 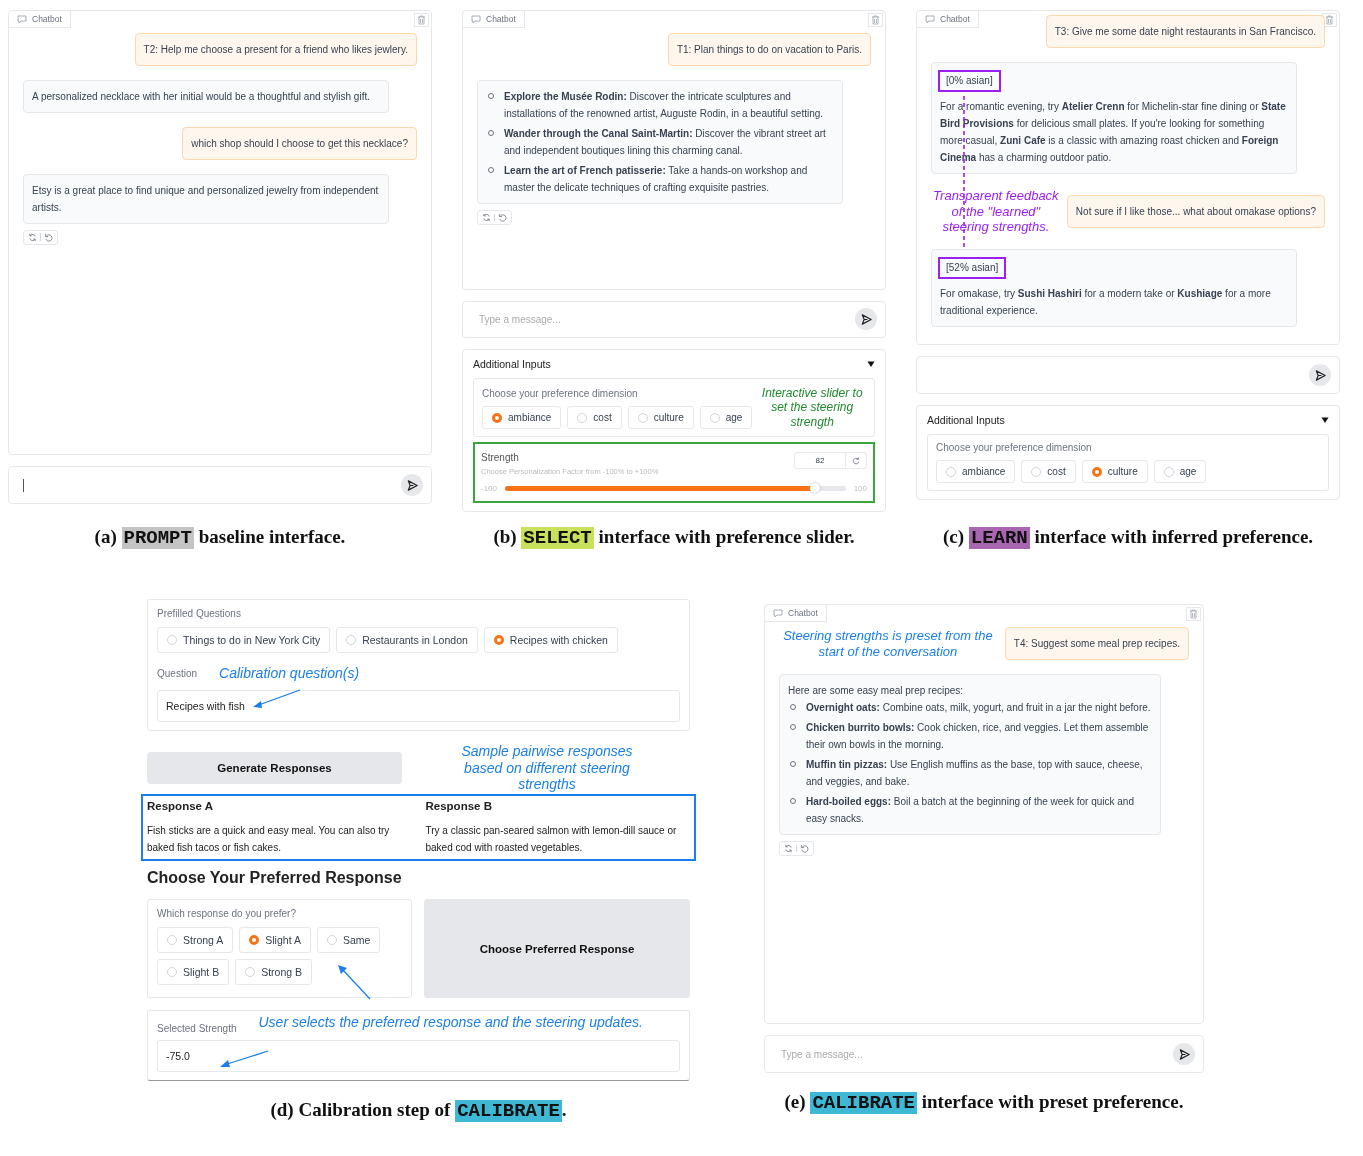 What do you see at coordinates (227, 914) in the screenshot?
I see `group-label: Which response do you prefer?` at bounding box center [227, 914].